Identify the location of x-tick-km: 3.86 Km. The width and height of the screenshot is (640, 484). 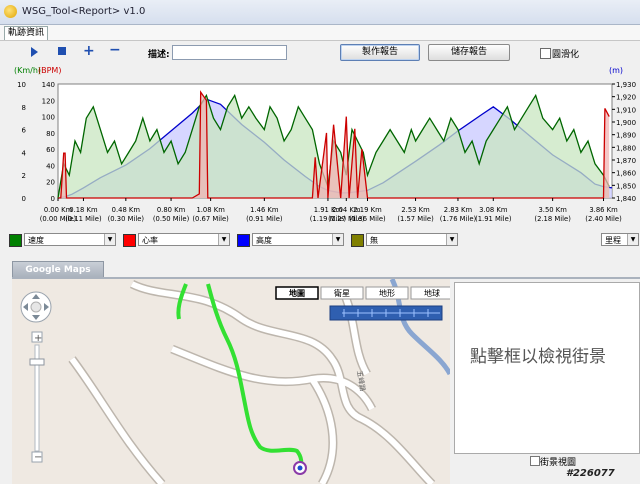
(603, 210).